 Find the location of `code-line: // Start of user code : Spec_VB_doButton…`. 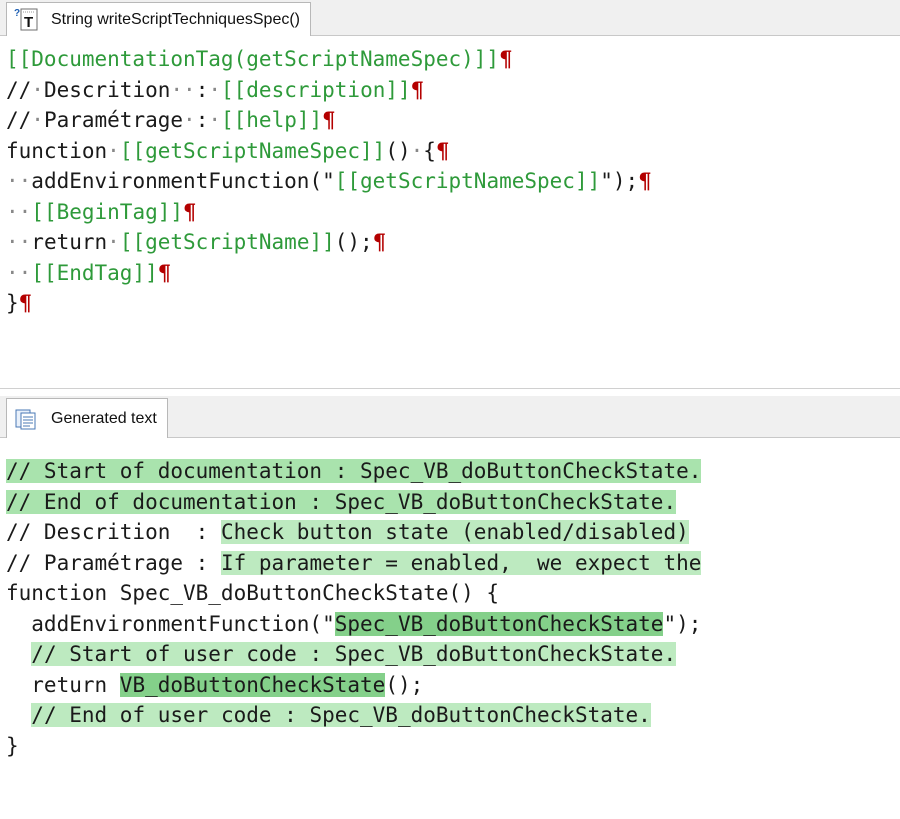

code-line: // Start of user code : Spec_VB_doButton… is located at coordinates (450, 654).